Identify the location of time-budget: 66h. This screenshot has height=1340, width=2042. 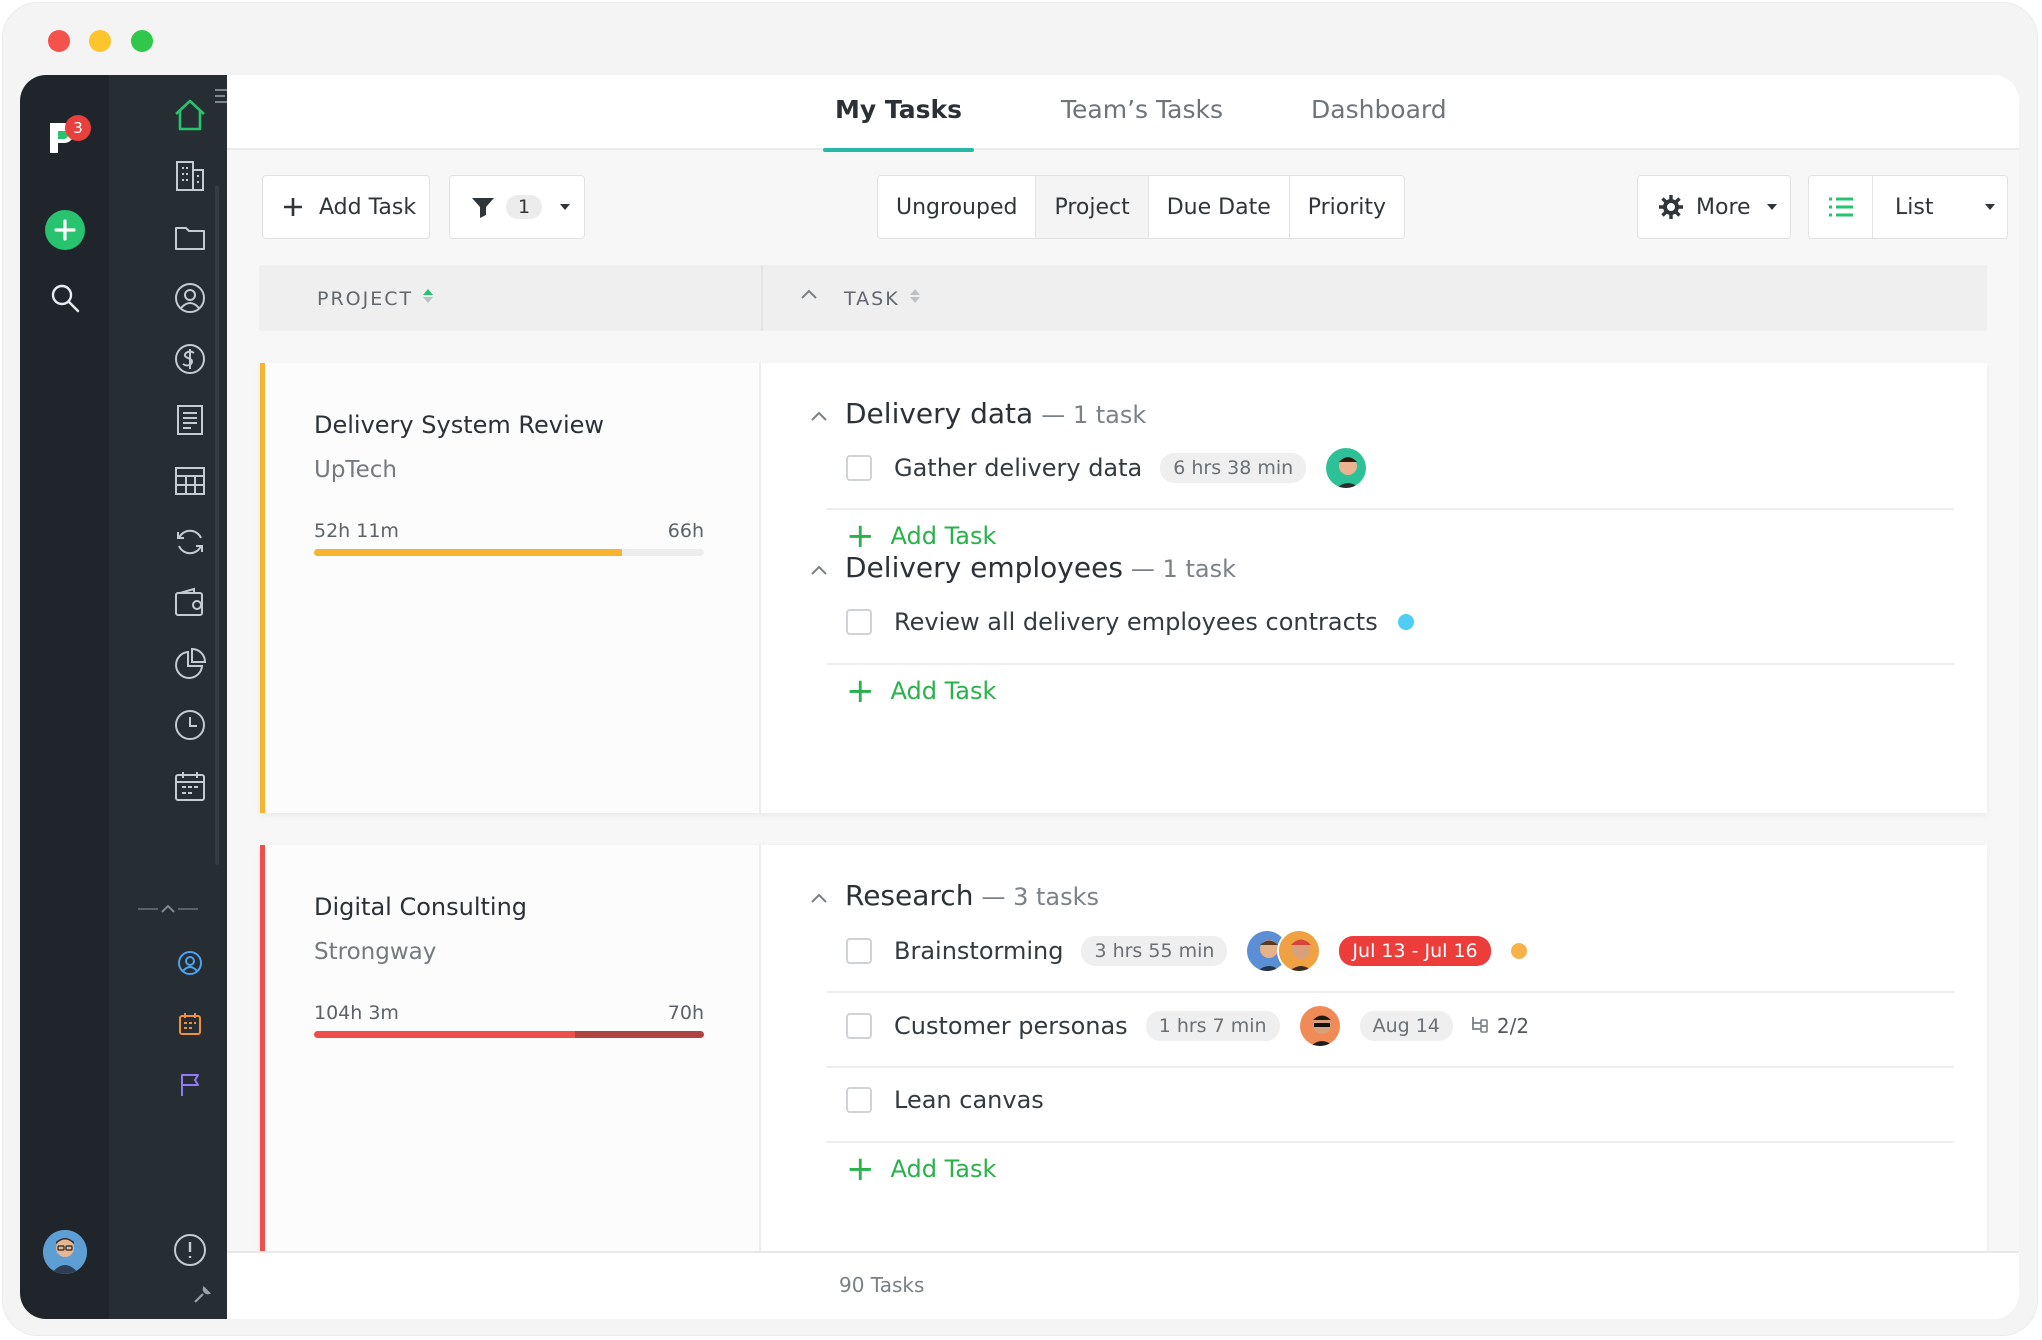
(685, 531).